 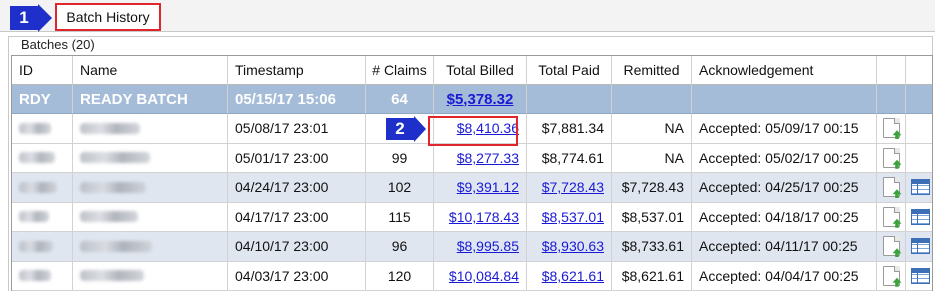 I want to click on step-2-number: 2, so click(x=400, y=129).